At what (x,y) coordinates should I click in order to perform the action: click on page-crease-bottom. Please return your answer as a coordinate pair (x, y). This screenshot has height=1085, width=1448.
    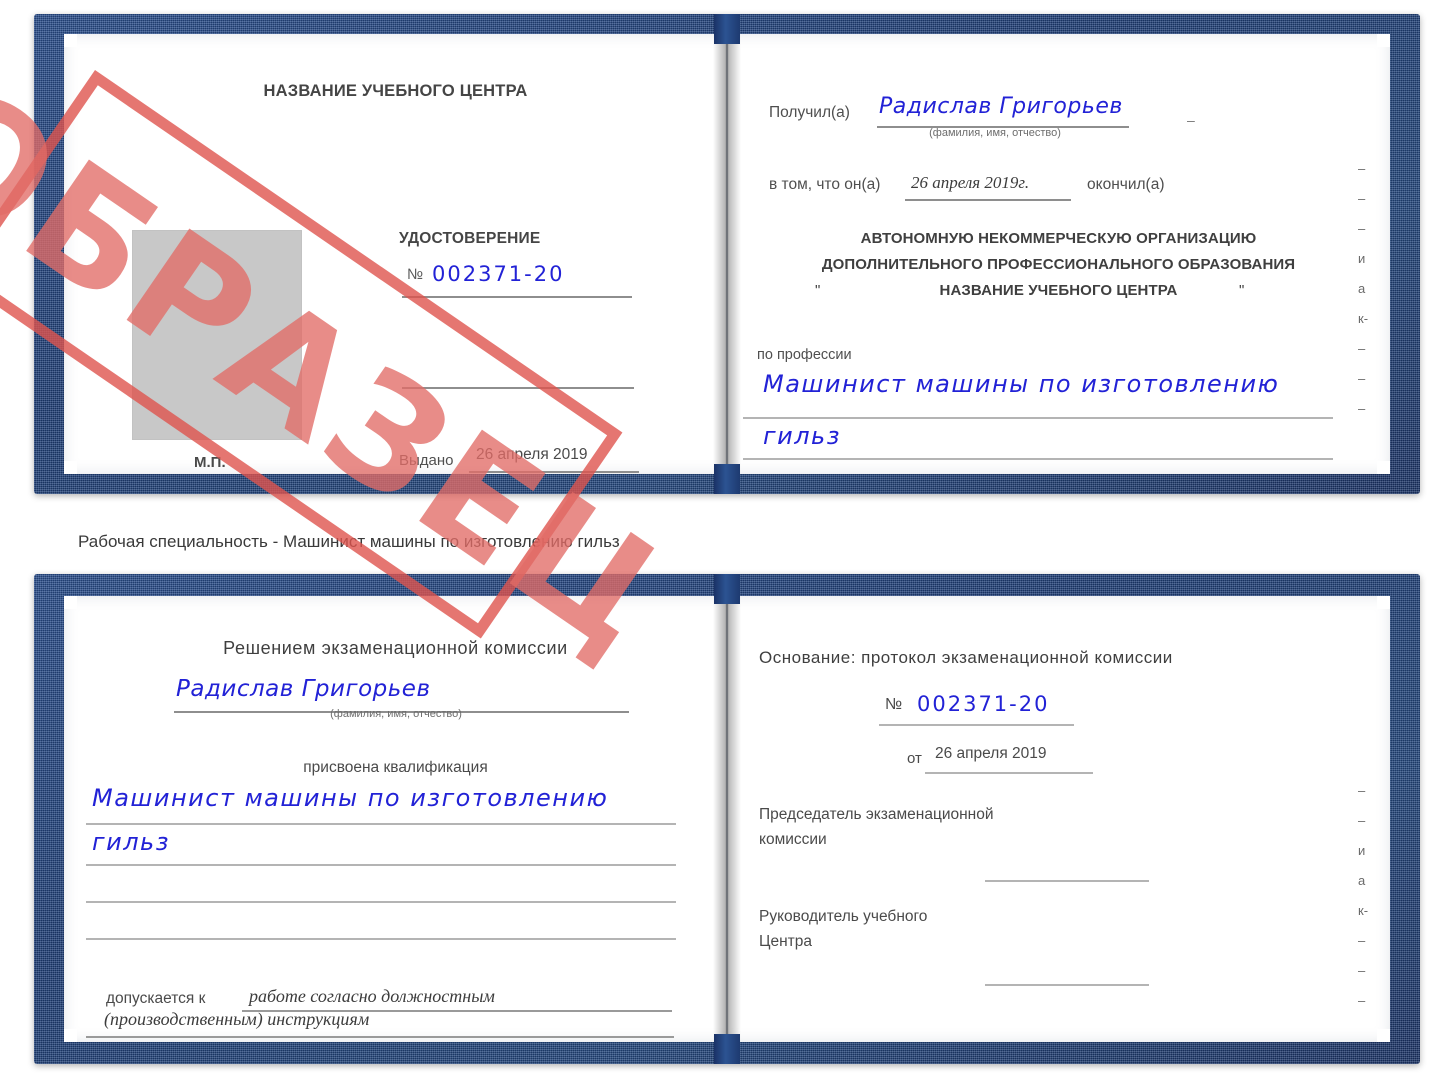
    Looking at the image, I should click on (727, 819).